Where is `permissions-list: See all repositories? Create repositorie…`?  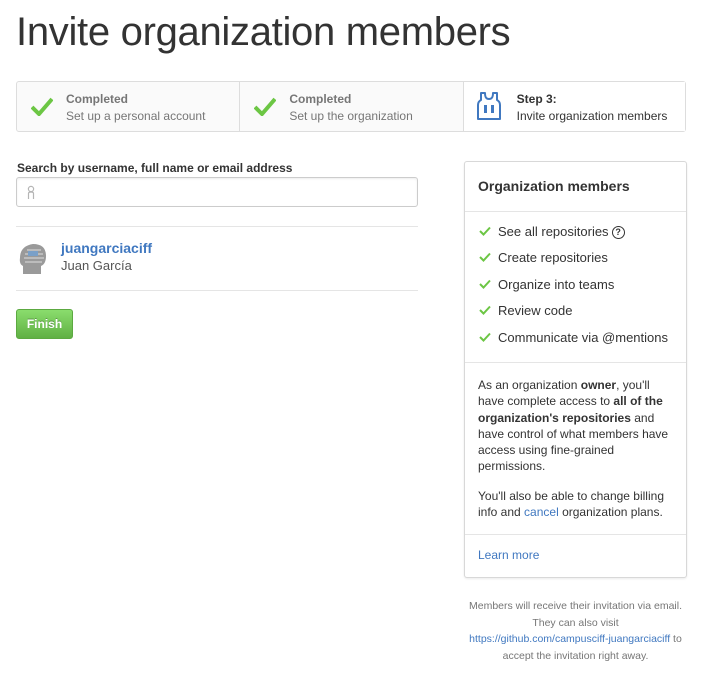
permissions-list: See all repositories? Create repositorie… is located at coordinates (575, 290).